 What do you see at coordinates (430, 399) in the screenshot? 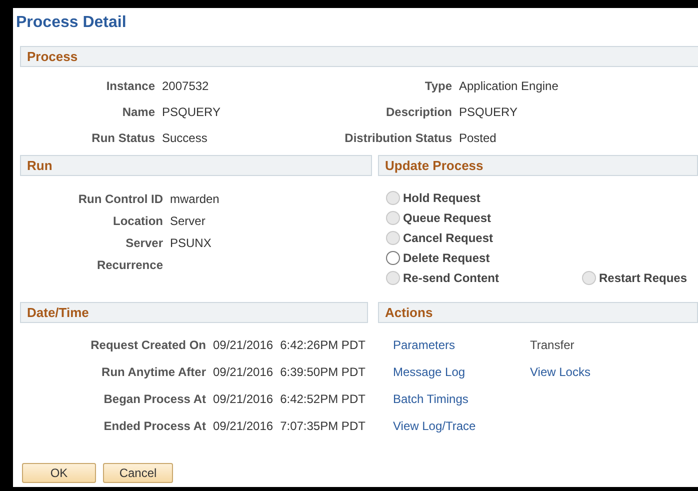
I see `action-link: Batch Timings` at bounding box center [430, 399].